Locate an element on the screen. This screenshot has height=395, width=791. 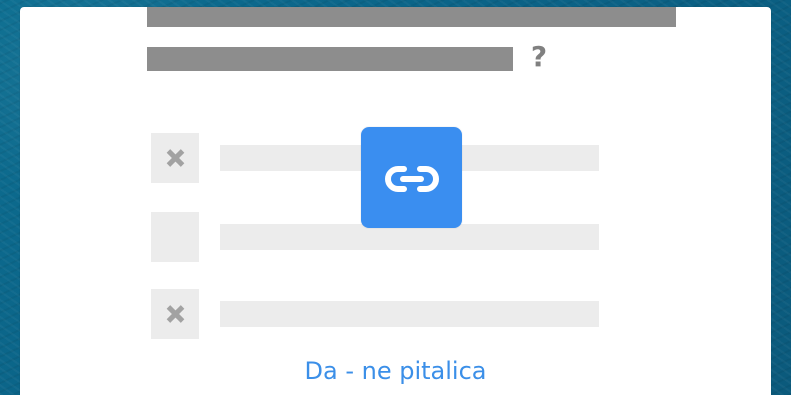
redacted-option-text is located at coordinates (409, 314).